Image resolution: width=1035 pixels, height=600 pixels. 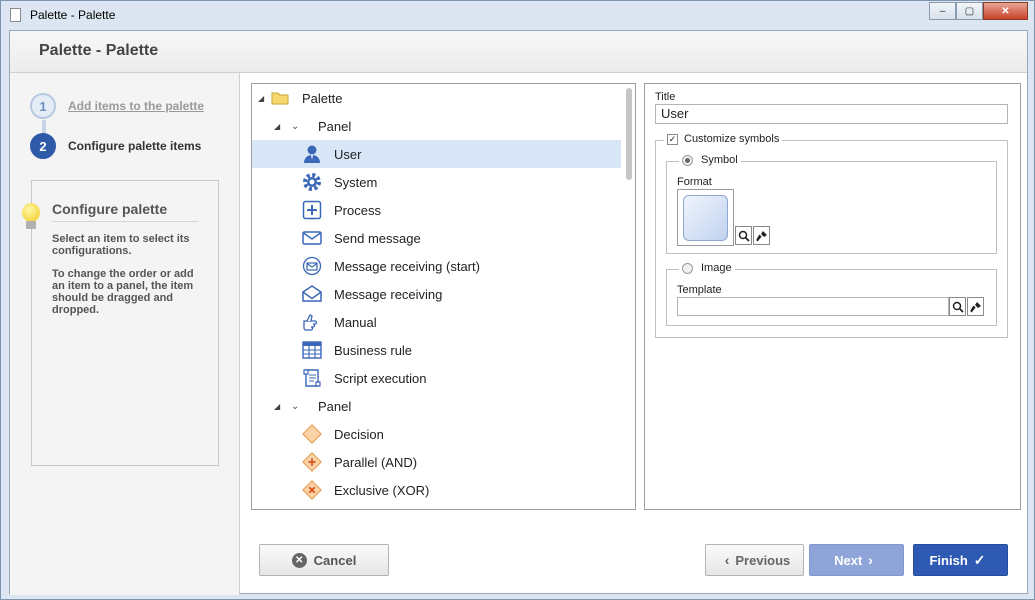 I want to click on step-label-add-items: Add items to the palette, so click(x=136, y=106).